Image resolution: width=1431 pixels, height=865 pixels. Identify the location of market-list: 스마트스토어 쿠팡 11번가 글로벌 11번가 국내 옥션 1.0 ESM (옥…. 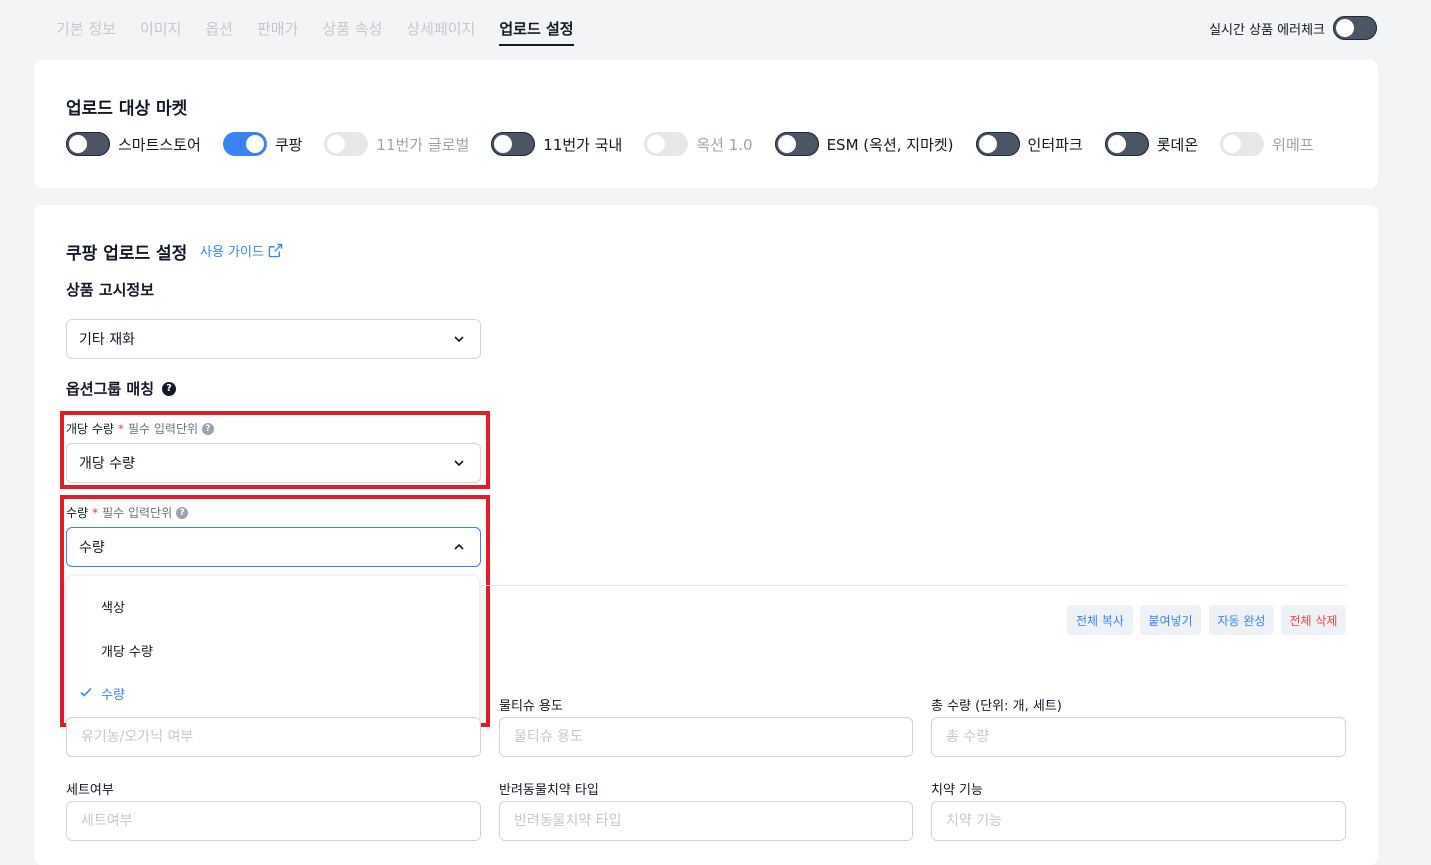
(701, 144).